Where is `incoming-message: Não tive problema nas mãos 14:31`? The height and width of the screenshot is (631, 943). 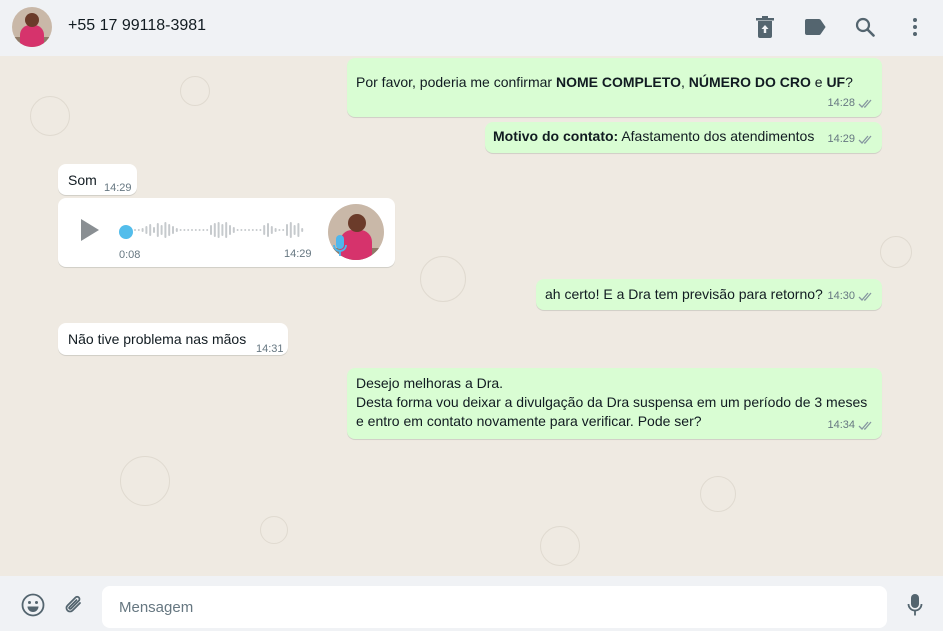 incoming-message: Não tive problema nas mãos 14:31 is located at coordinates (173, 339).